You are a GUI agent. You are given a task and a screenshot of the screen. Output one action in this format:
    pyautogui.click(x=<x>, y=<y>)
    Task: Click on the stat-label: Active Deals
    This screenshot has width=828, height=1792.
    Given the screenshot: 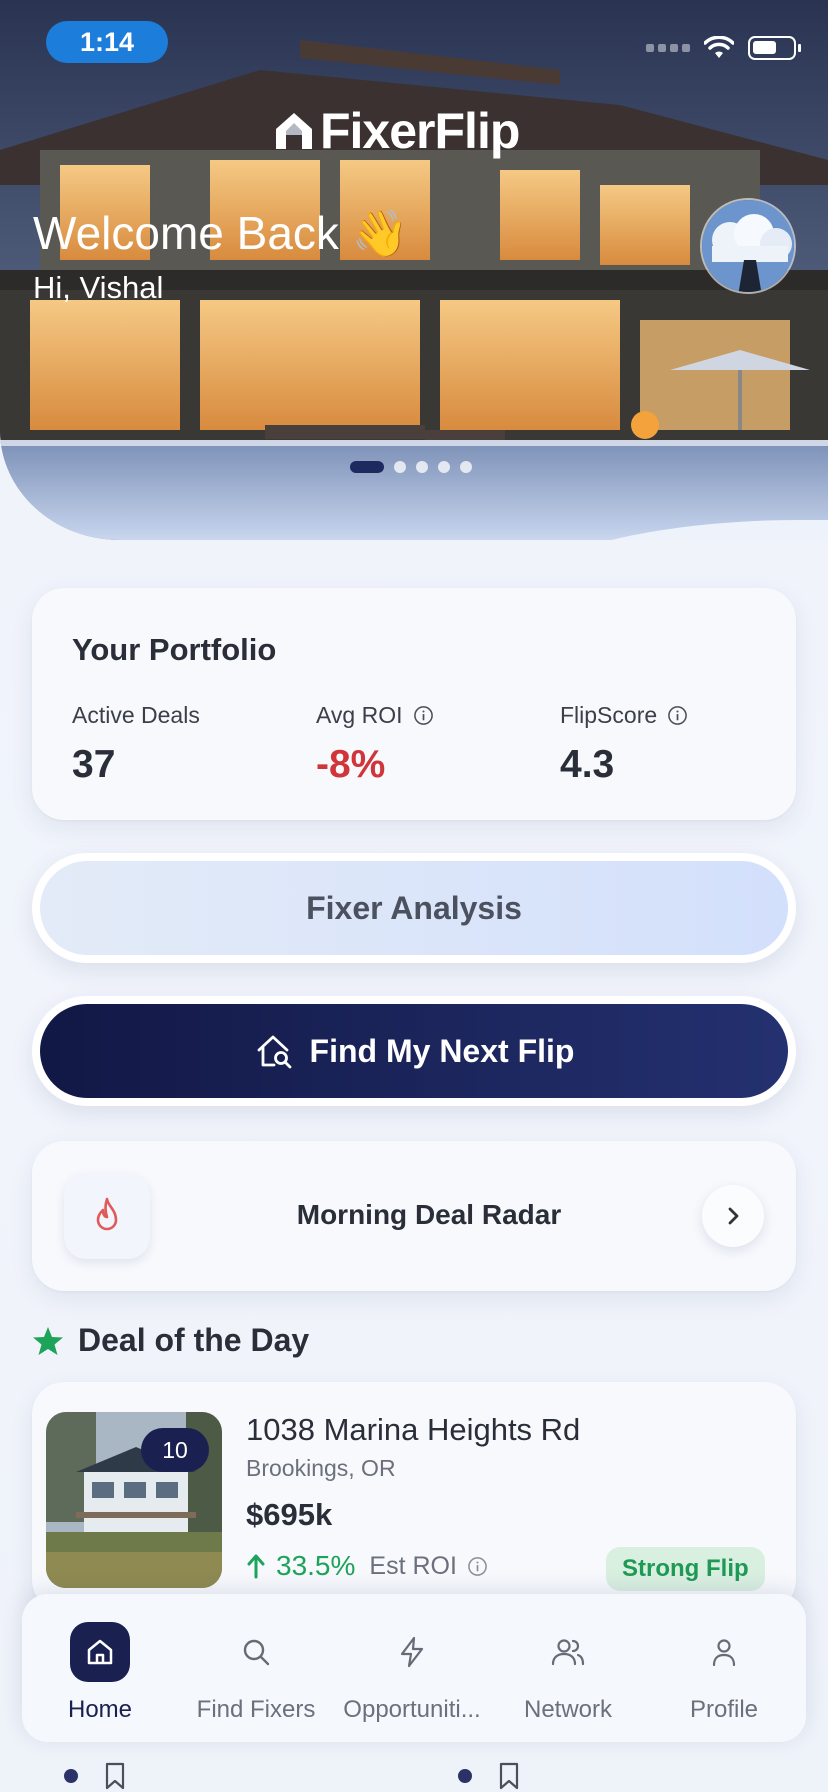 What is the action you would take?
    pyautogui.click(x=136, y=715)
    